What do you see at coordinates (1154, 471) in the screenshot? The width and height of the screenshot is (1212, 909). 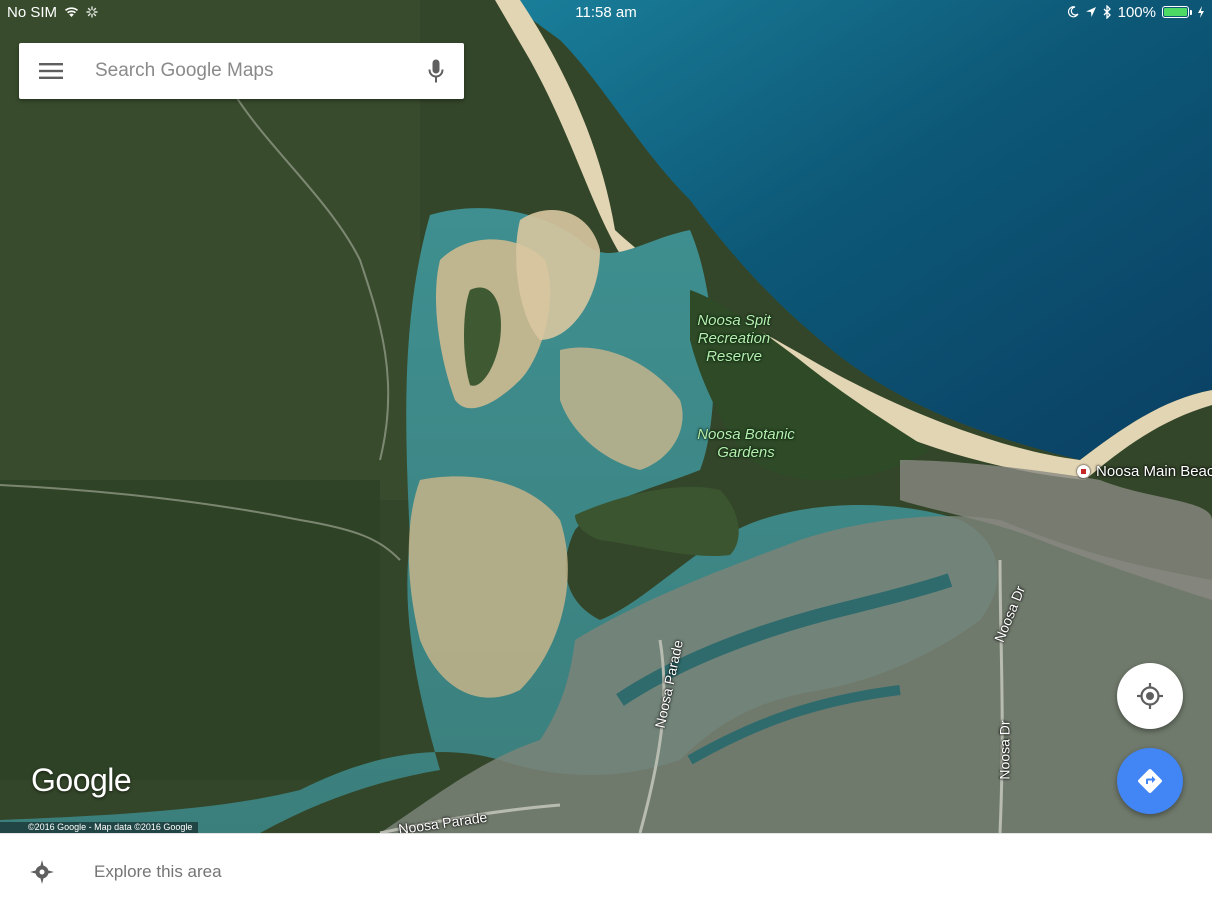 I see `poi-label: Noosa Main Beac` at bounding box center [1154, 471].